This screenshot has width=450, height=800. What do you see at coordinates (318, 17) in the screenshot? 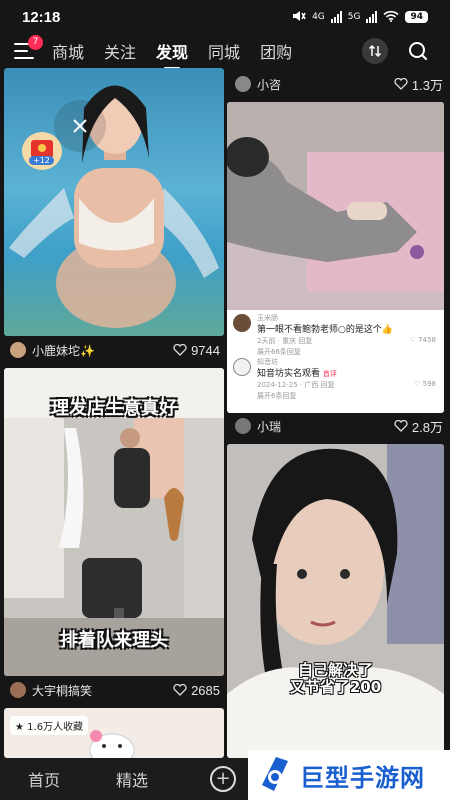
I see `network-4g-label: 4G` at bounding box center [318, 17].